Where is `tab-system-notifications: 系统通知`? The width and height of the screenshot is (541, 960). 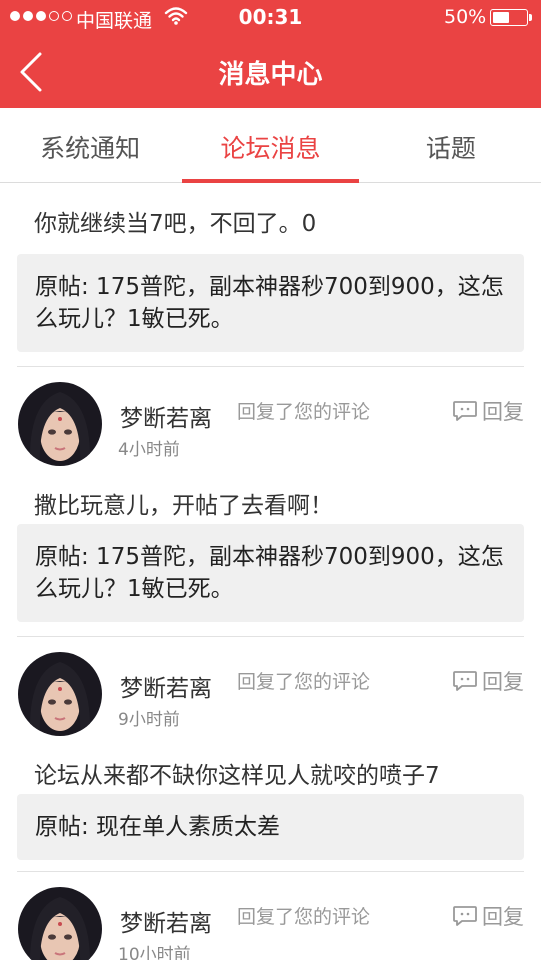 tab-system-notifications: 系统通知 is located at coordinates (90, 145).